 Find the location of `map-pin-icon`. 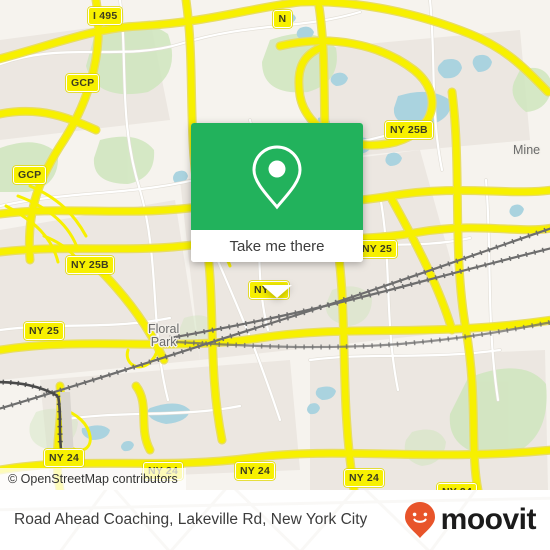

map-pin-icon is located at coordinates (277, 176).